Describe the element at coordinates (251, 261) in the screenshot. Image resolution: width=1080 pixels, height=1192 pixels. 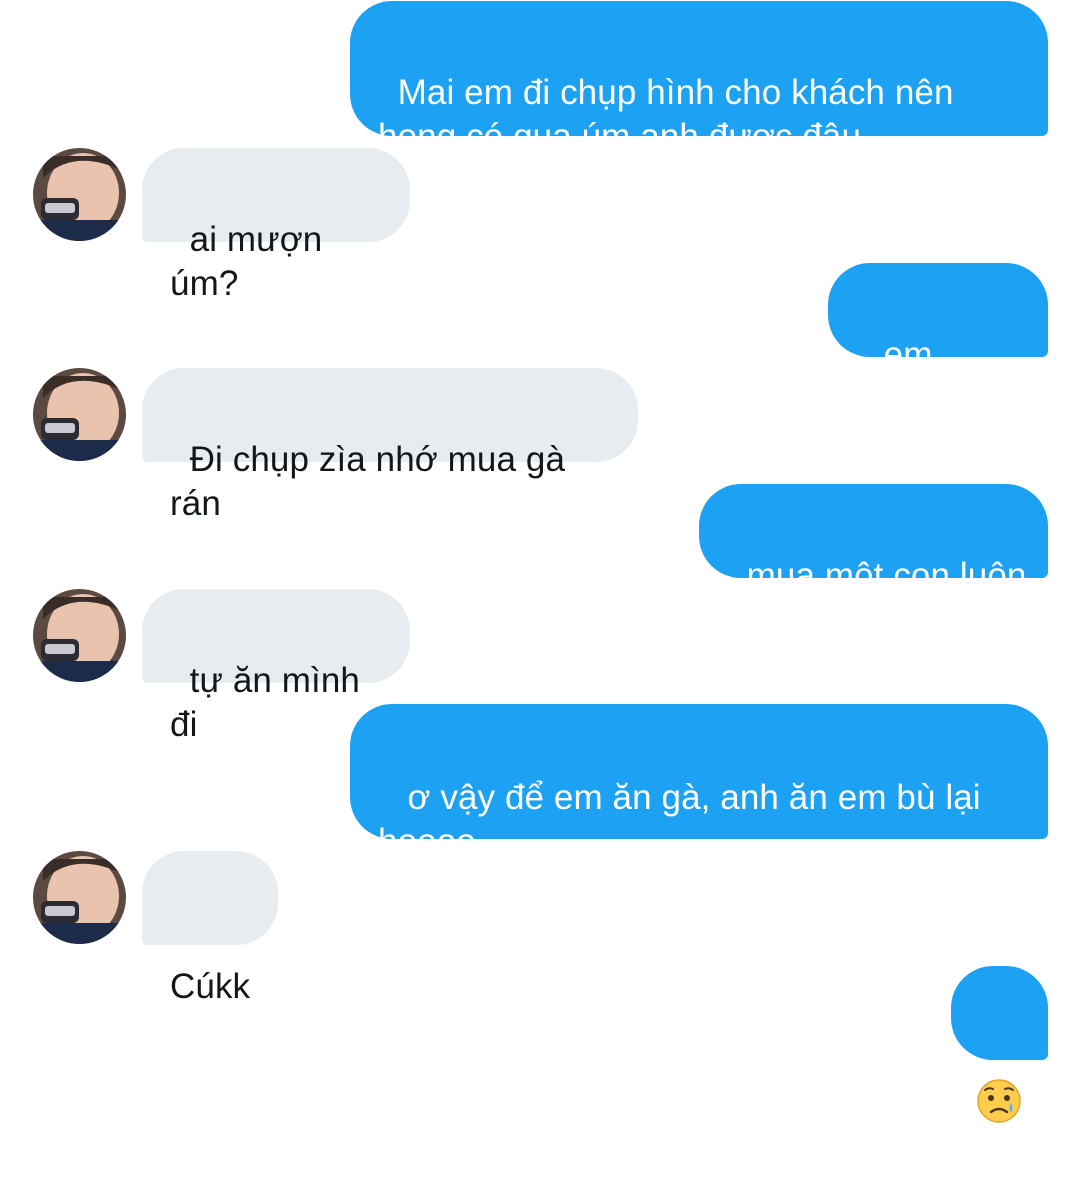
I see `message-text: ai mượn úm?` at that location.